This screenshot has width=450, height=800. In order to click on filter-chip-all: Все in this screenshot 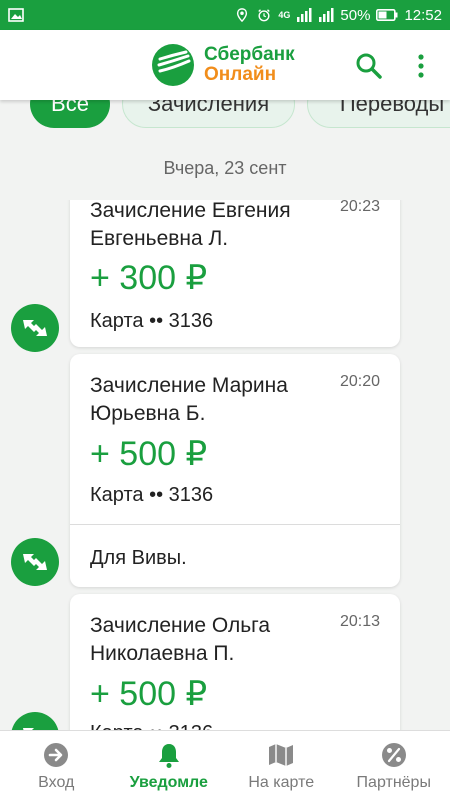, I will do `click(70, 114)`.